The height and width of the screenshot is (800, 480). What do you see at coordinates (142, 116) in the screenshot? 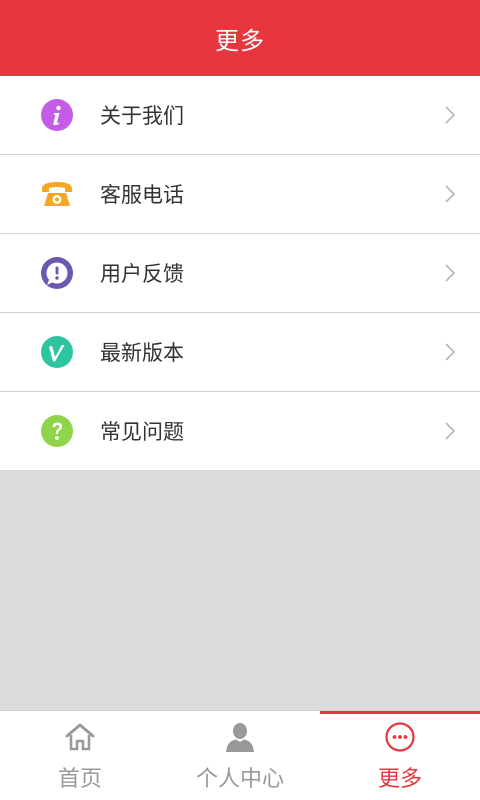
I see `menu-label-about-us: 关于我们` at bounding box center [142, 116].